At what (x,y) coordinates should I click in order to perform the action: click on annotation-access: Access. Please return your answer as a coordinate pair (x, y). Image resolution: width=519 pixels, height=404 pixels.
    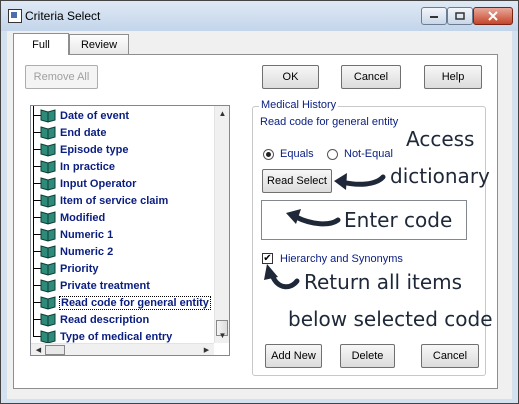
    Looking at the image, I should click on (440, 139).